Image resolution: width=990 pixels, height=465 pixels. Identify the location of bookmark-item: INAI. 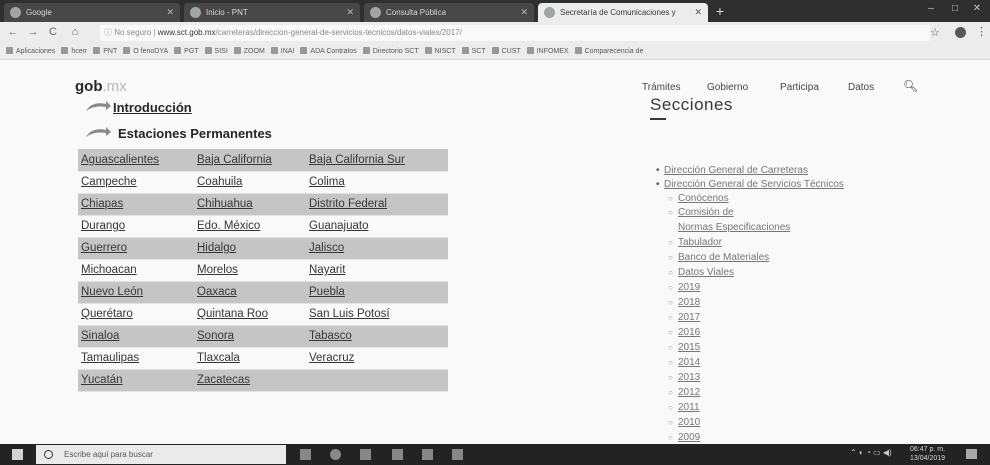
(282, 51).